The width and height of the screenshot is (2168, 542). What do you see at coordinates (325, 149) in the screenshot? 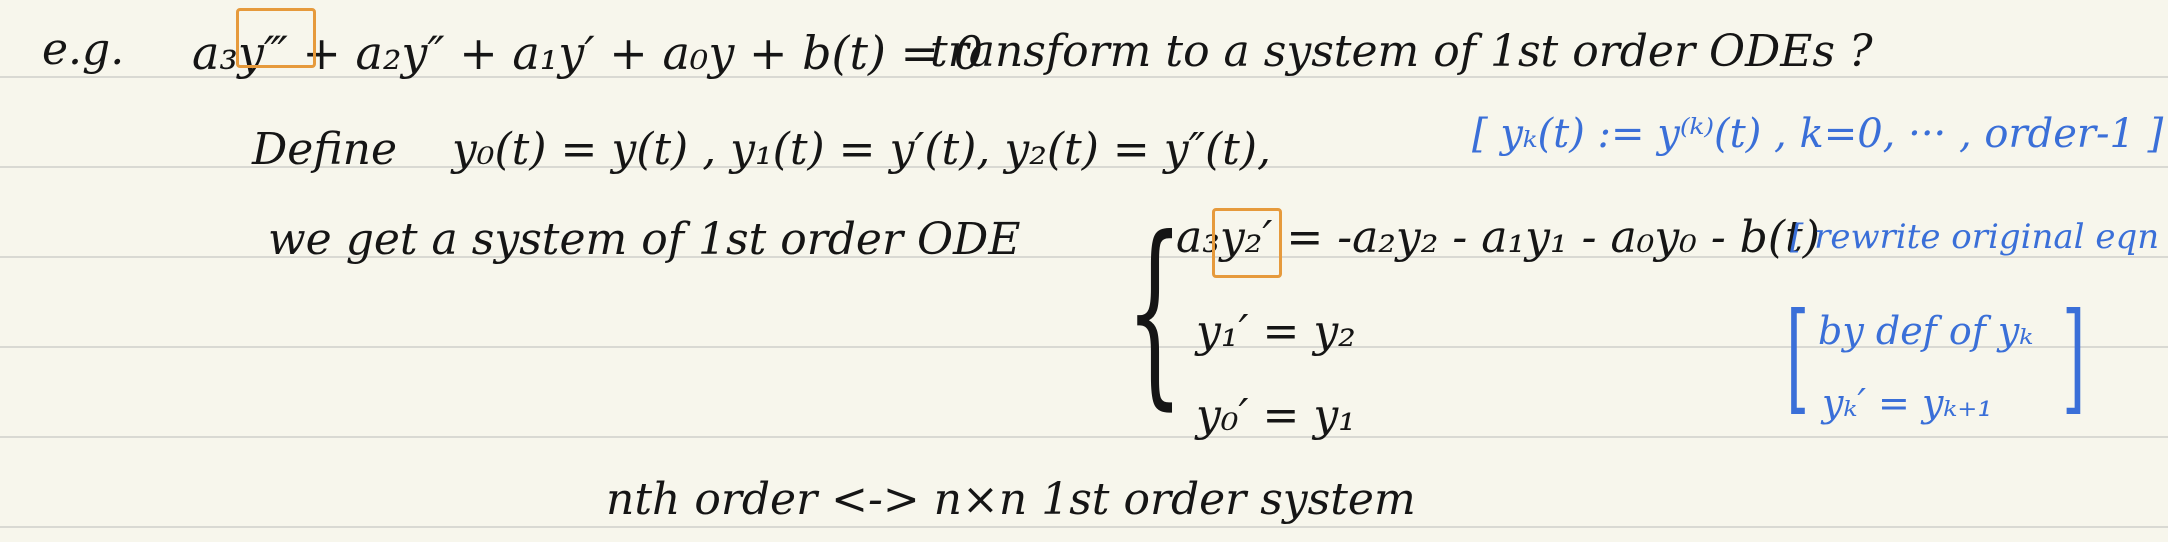
I see `define-label: Define` at bounding box center [325, 149].